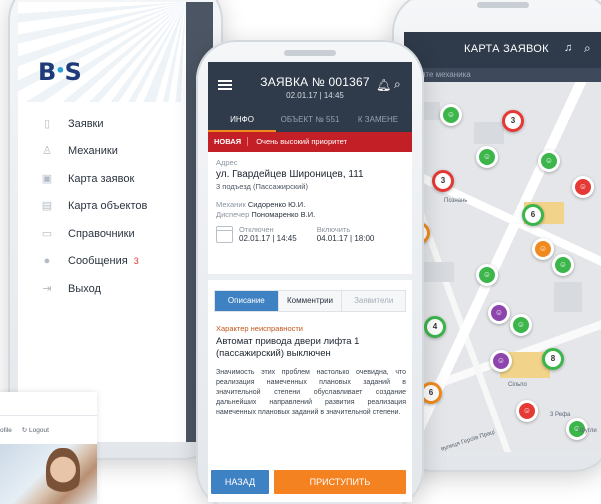  I want to click on menu-item-mechanics: ♙ Механики, so click(102, 152).